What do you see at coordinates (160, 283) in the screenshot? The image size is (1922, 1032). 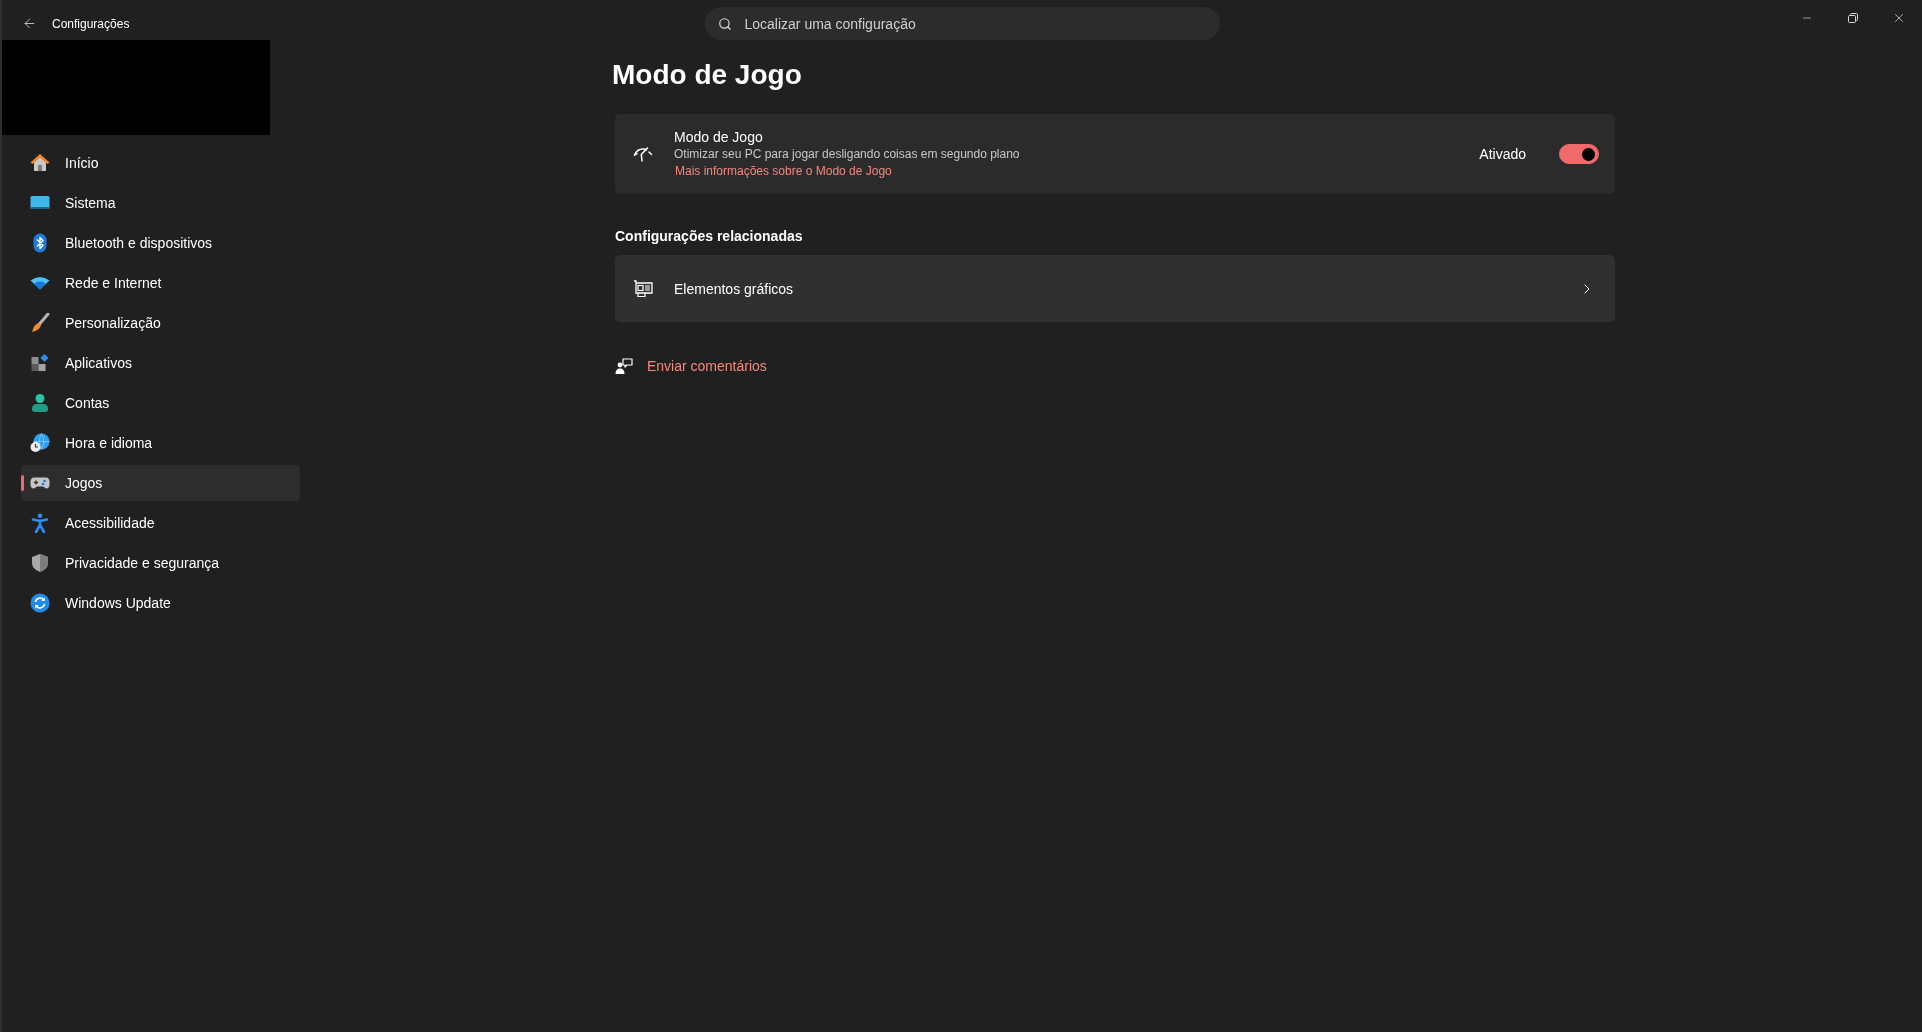 I see `sidebar-item: Rede e Internet` at bounding box center [160, 283].